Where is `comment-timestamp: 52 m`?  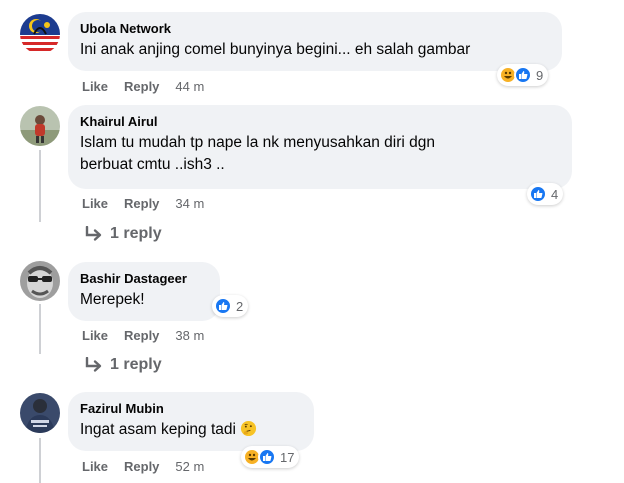 comment-timestamp: 52 m is located at coordinates (189, 466).